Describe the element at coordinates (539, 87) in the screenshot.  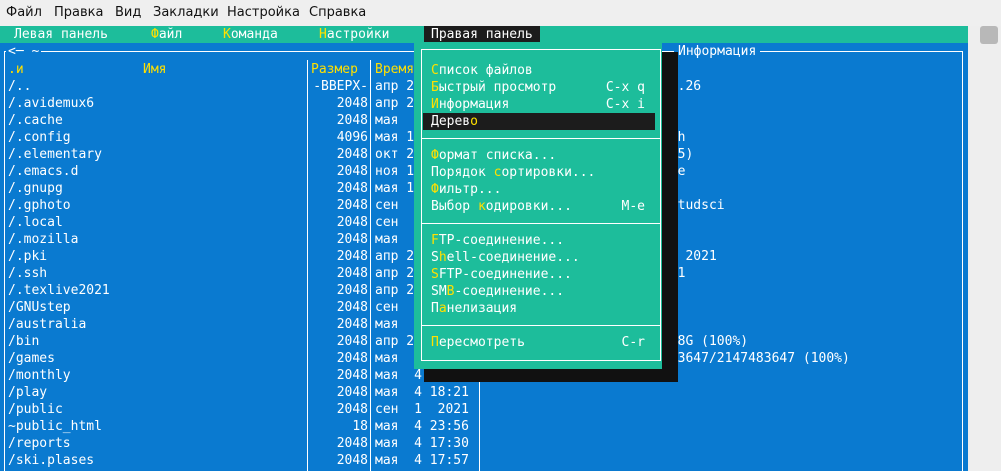
I see `dropdown-item: Быстрый просмотр C-x q` at that location.